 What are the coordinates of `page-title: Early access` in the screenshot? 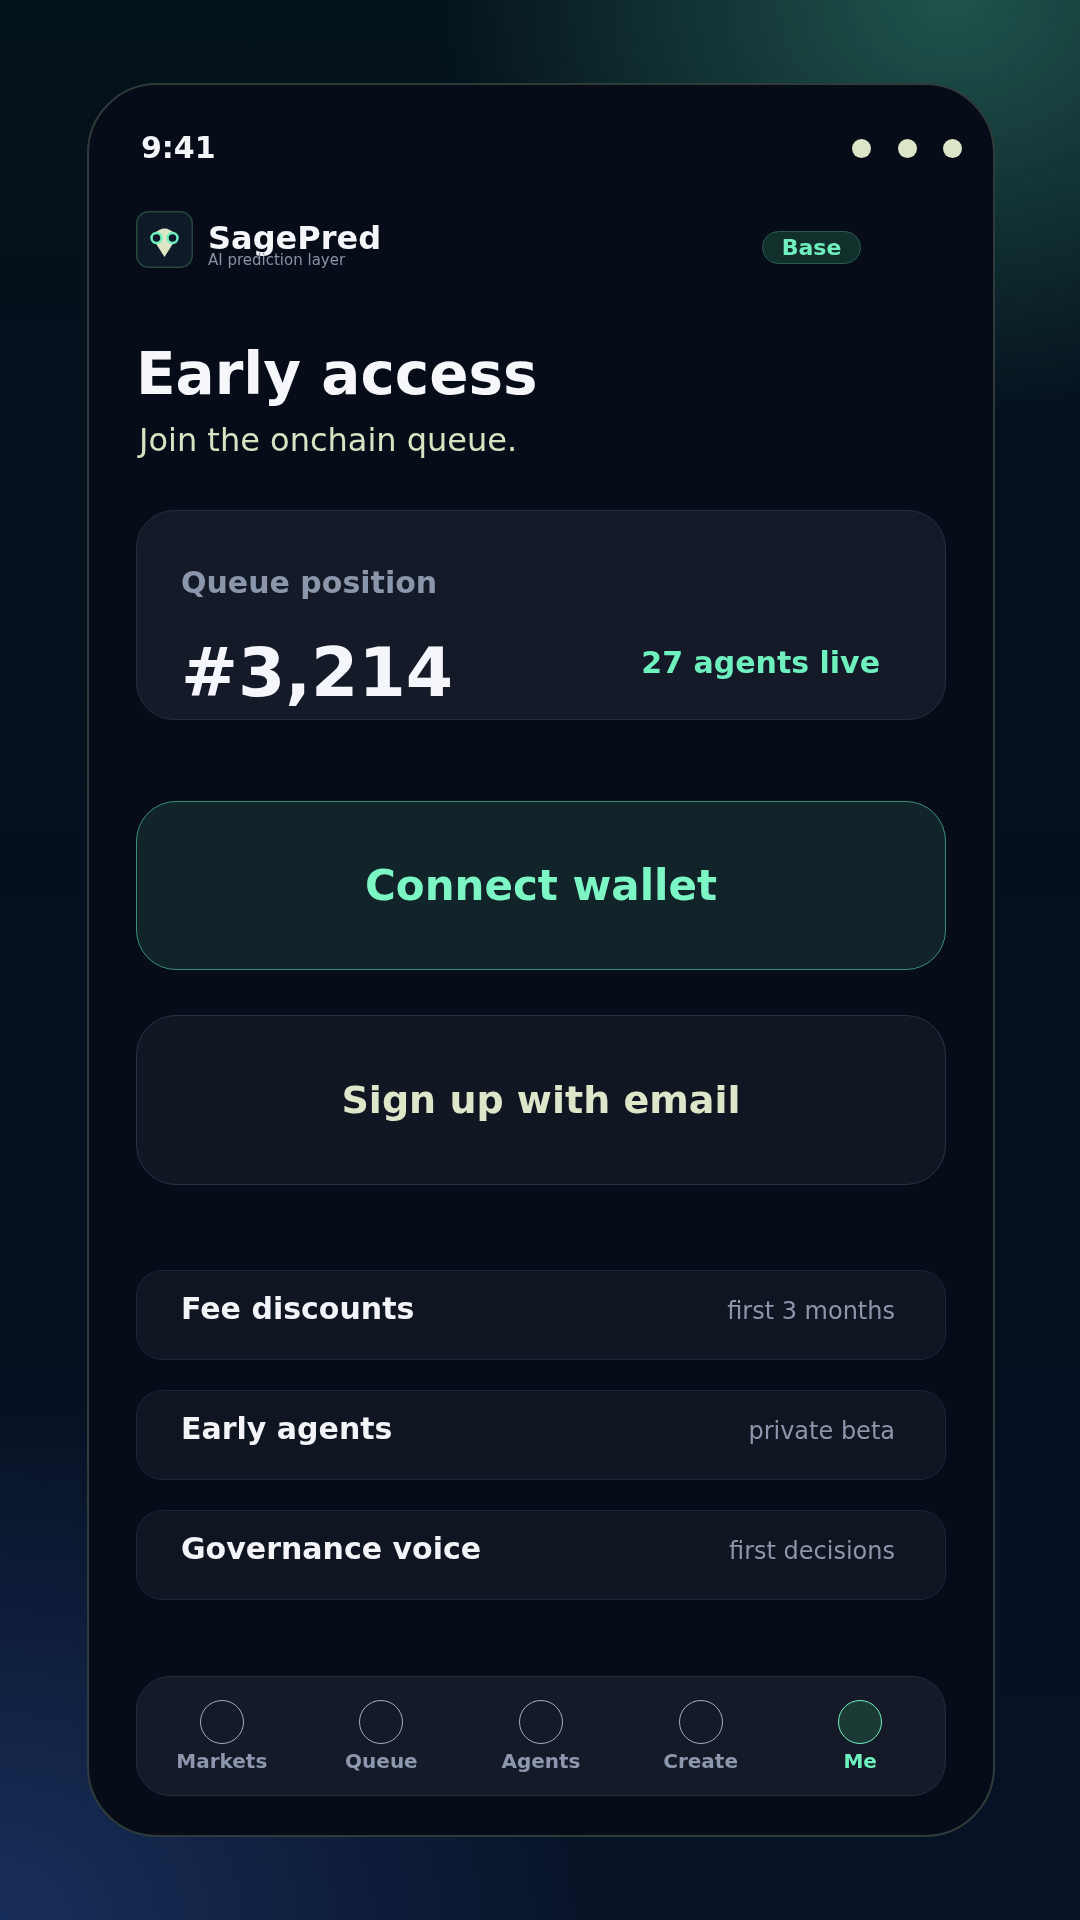 It's located at (337, 374).